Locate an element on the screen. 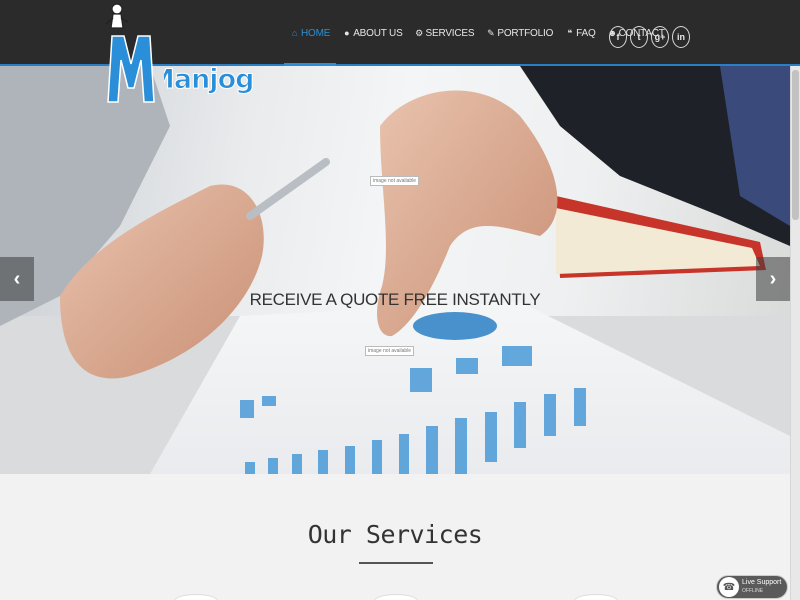  support-agent-icon: ☎ is located at coordinates (729, 587).